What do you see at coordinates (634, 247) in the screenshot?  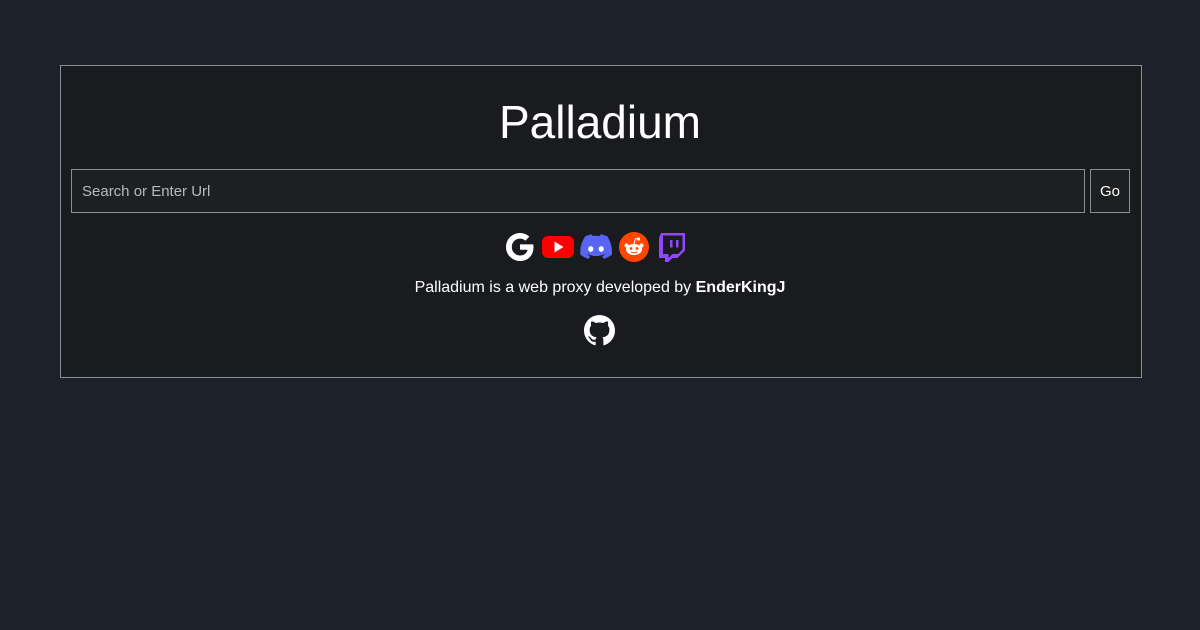 I see `reddit-icon` at bounding box center [634, 247].